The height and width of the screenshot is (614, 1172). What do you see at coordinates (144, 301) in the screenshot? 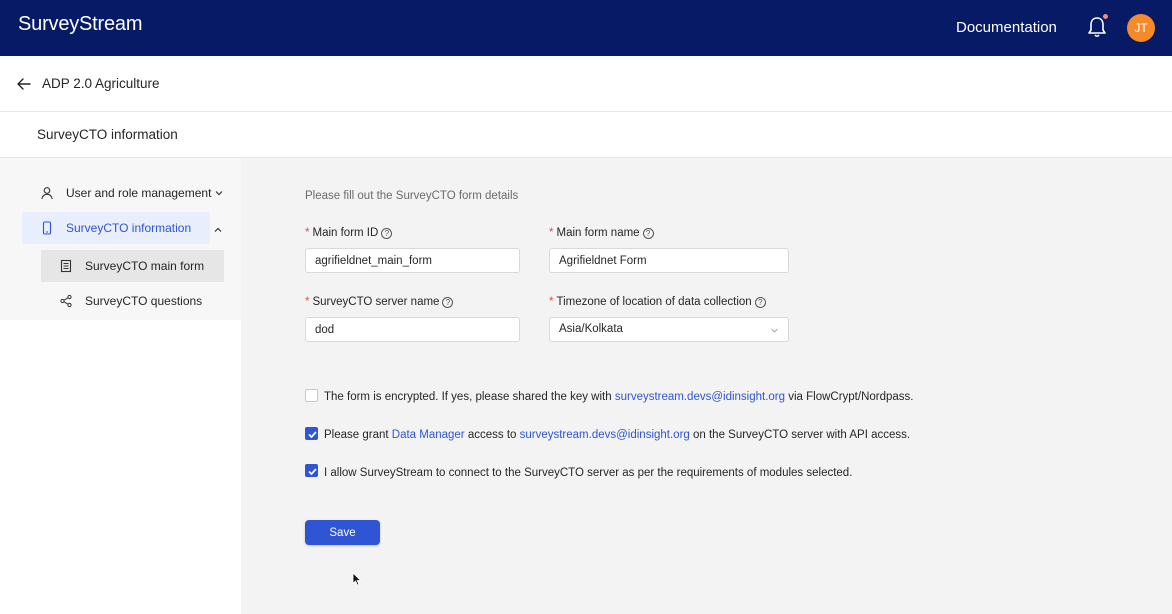
I see `sidebar-item-label: SurveyCTO questions` at bounding box center [144, 301].